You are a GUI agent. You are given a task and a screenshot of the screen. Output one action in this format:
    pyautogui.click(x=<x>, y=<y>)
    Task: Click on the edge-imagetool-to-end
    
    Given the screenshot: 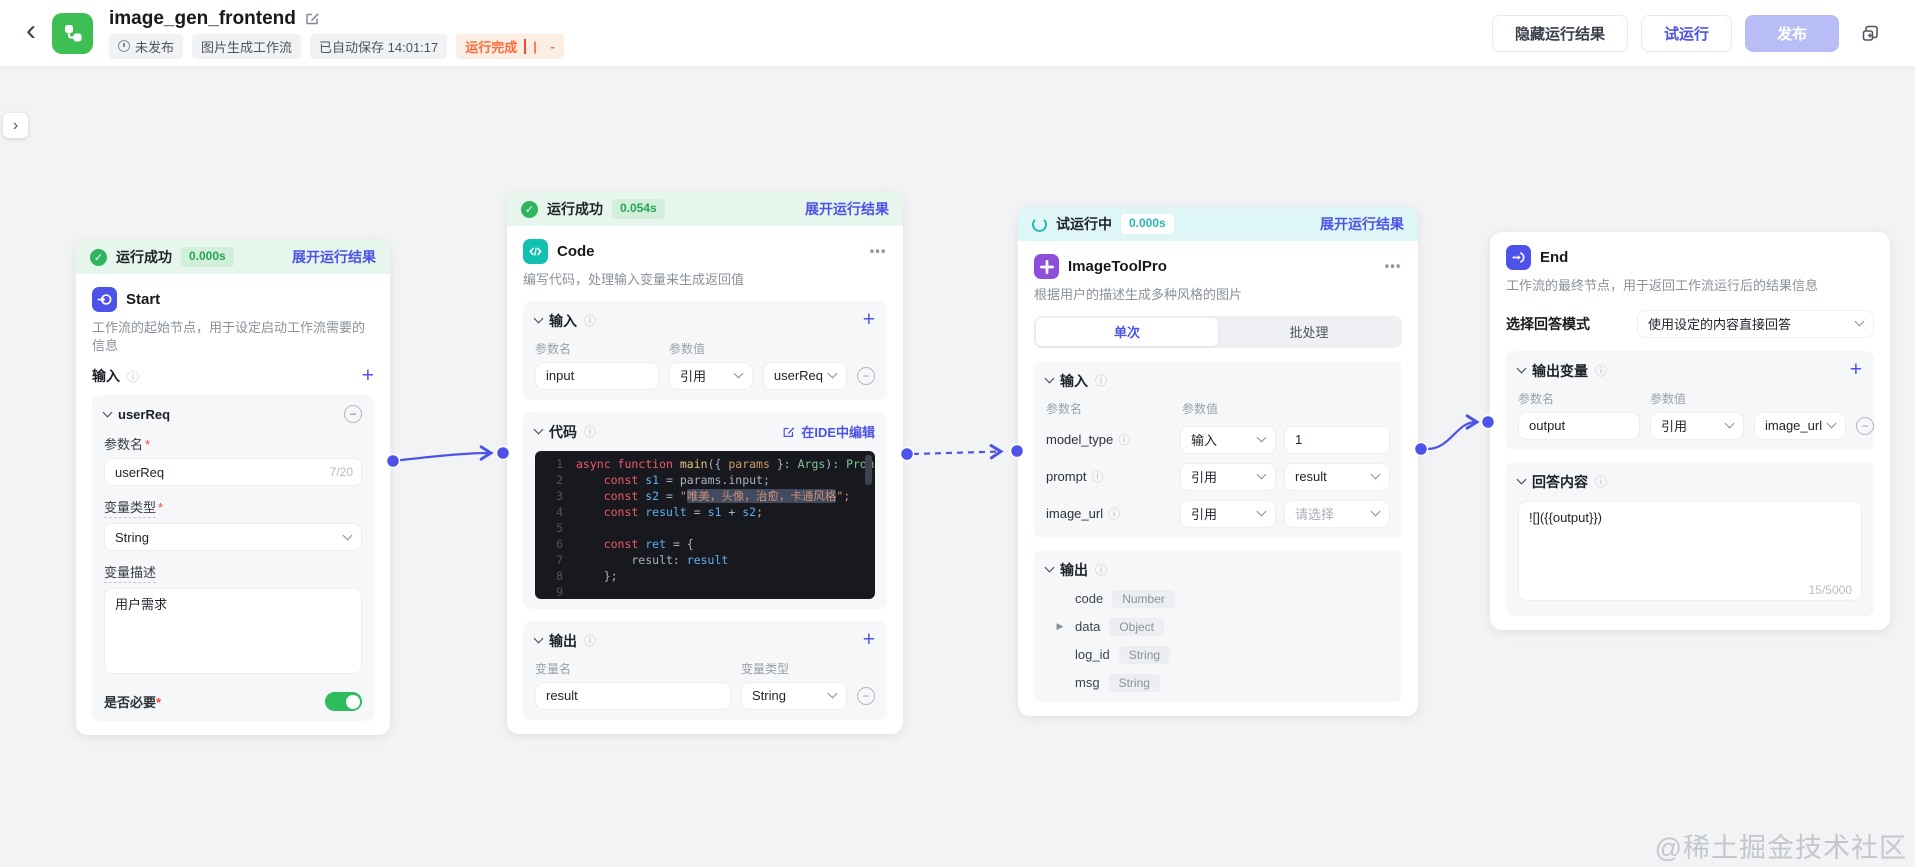 What is the action you would take?
    pyautogui.click(x=1453, y=432)
    